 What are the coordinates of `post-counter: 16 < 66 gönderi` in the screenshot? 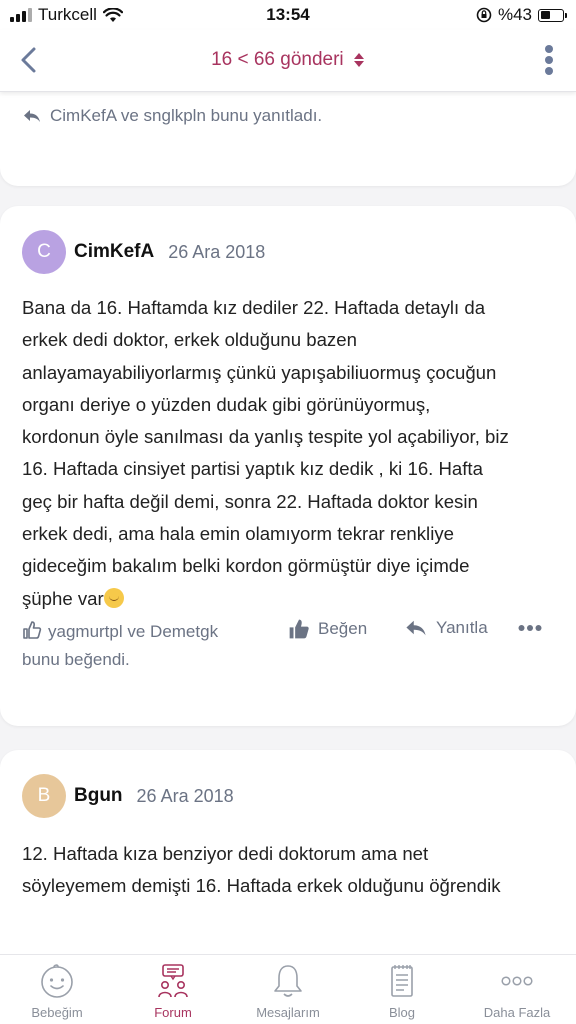 It's located at (288, 60).